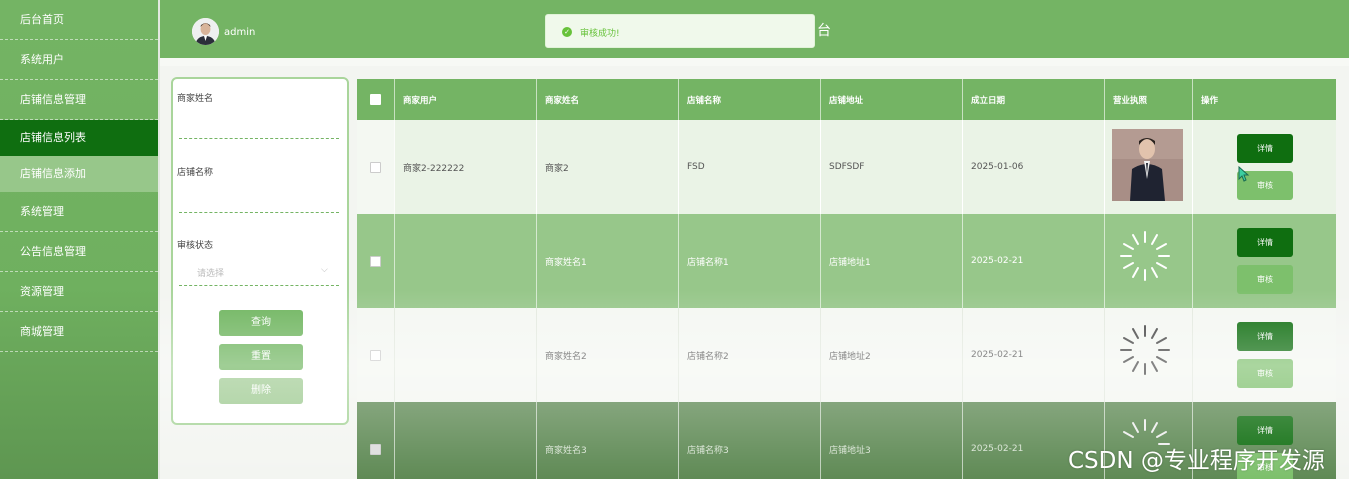 This screenshot has width=1349, height=479. Describe the element at coordinates (608, 440) in the screenshot. I see `cell-merchant-name: 商家姓名3` at that location.